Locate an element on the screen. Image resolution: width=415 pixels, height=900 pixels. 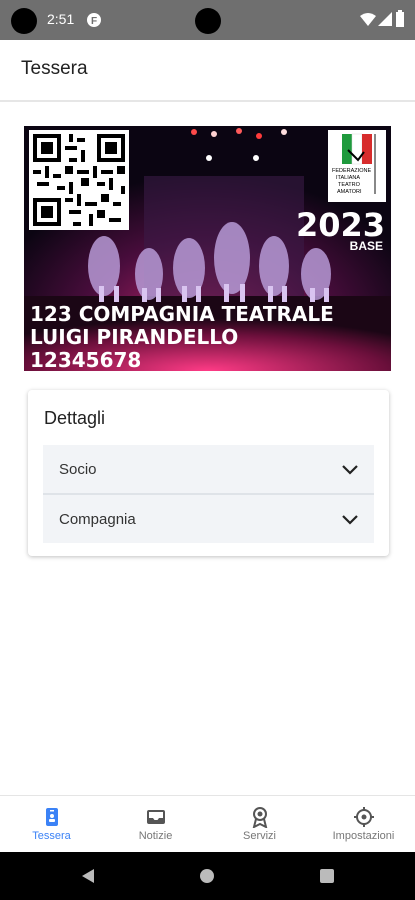
app-bar: Tessera is located at coordinates (207, 71).